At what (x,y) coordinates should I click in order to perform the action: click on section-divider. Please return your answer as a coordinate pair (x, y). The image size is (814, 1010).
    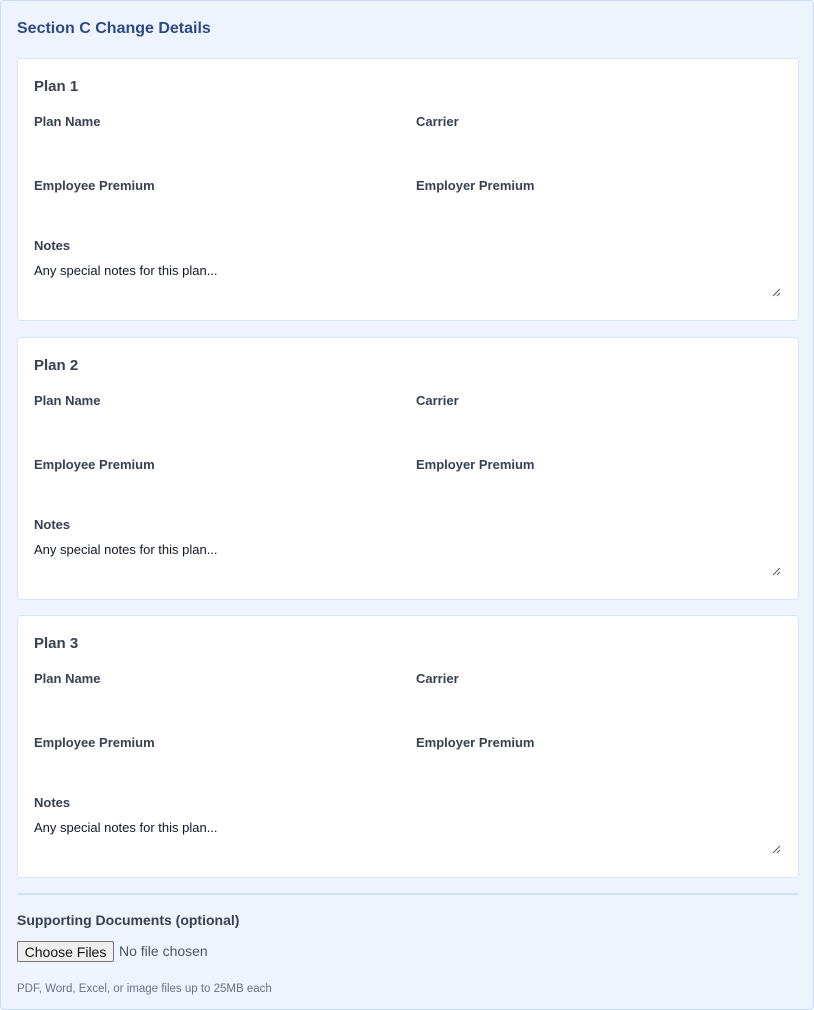
    Looking at the image, I should click on (408, 894).